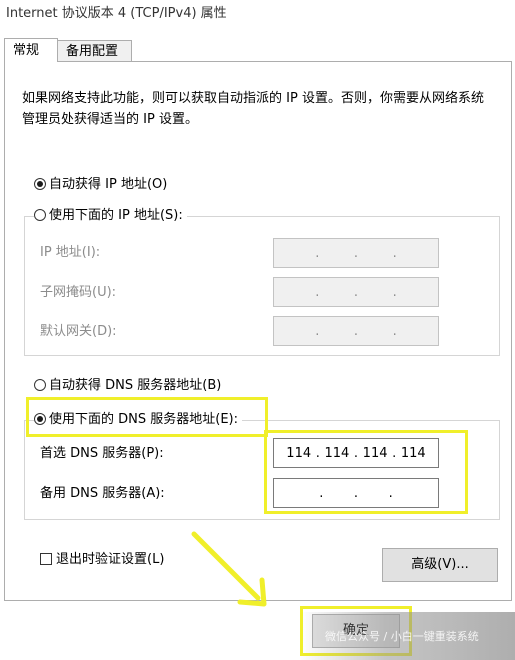  Describe the element at coordinates (116, 13) in the screenshot. I see `window-title: Internet 协议版本 4 (TCP/IPv4) 属性` at that location.